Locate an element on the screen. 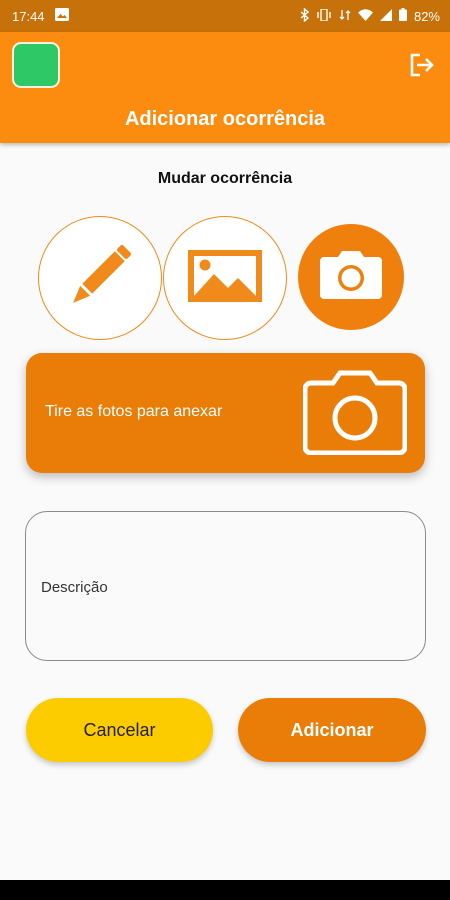  pencil-icon is located at coordinates (100, 278).